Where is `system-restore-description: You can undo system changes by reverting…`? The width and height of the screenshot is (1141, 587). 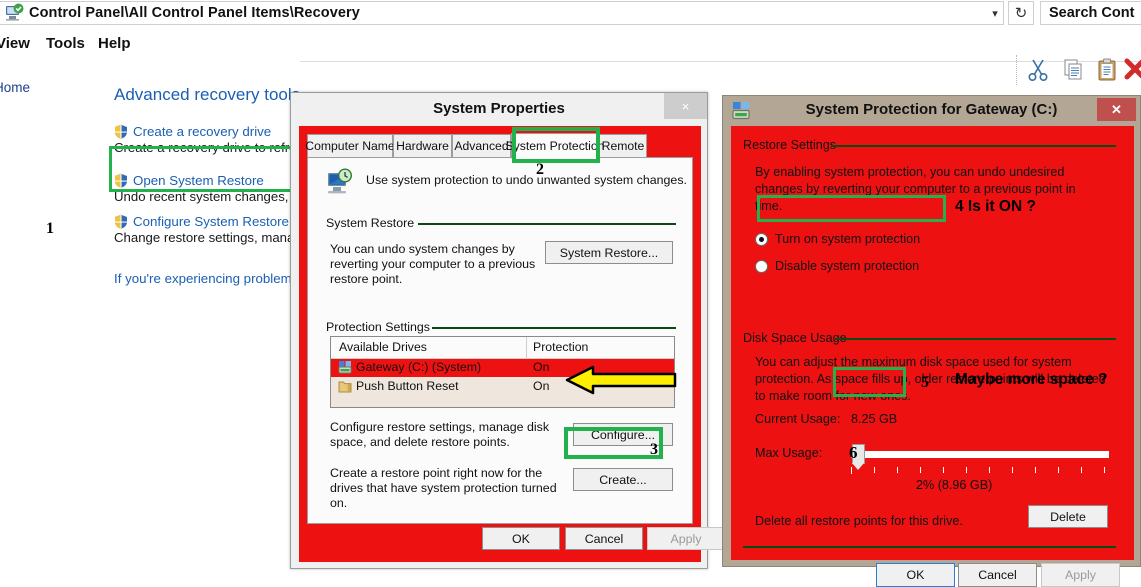
system-restore-description: You can undo system changes by reverting… is located at coordinates (433, 264).